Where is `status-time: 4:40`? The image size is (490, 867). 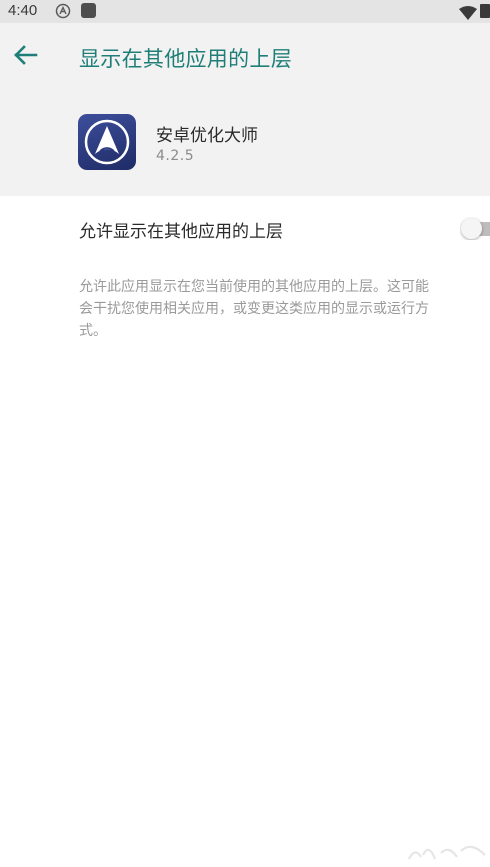
status-time: 4:40 is located at coordinates (23, 10).